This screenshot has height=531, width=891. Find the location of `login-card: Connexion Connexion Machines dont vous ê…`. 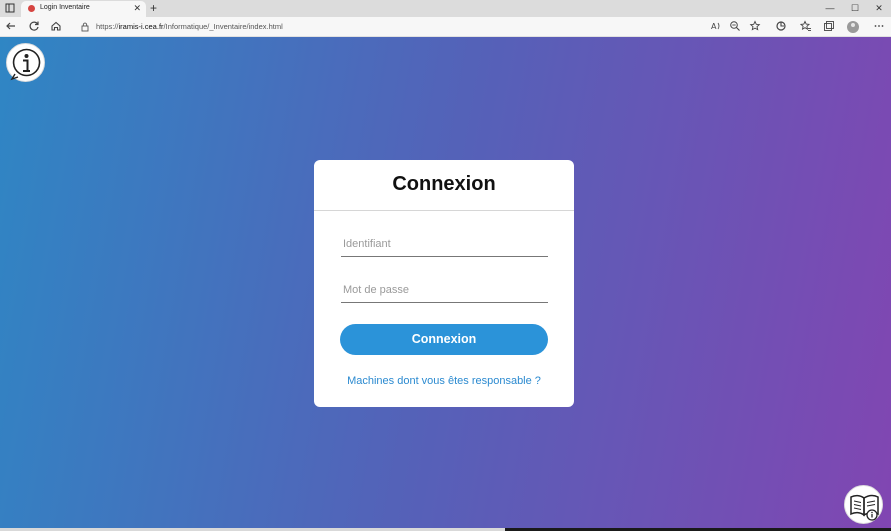

login-card: Connexion Connexion Machines dont vous ê… is located at coordinates (444, 283).